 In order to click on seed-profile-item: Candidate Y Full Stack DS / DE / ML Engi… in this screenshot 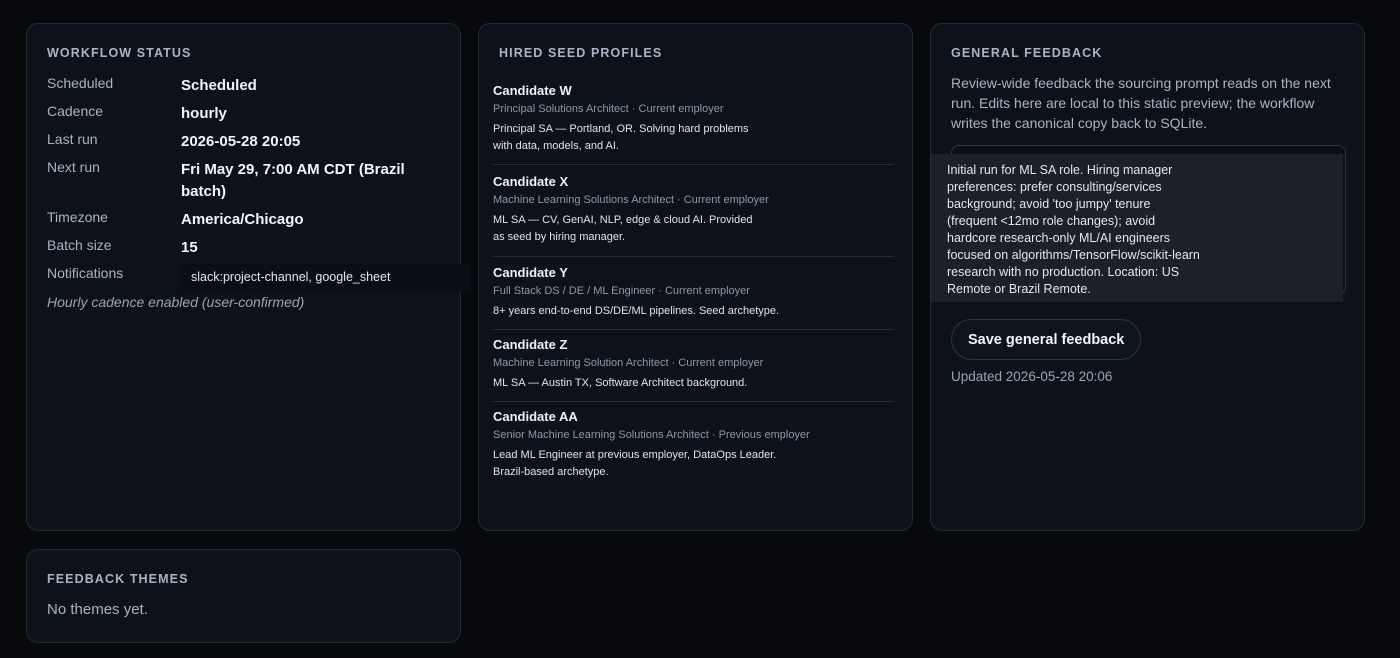, I will do `click(693, 292)`.